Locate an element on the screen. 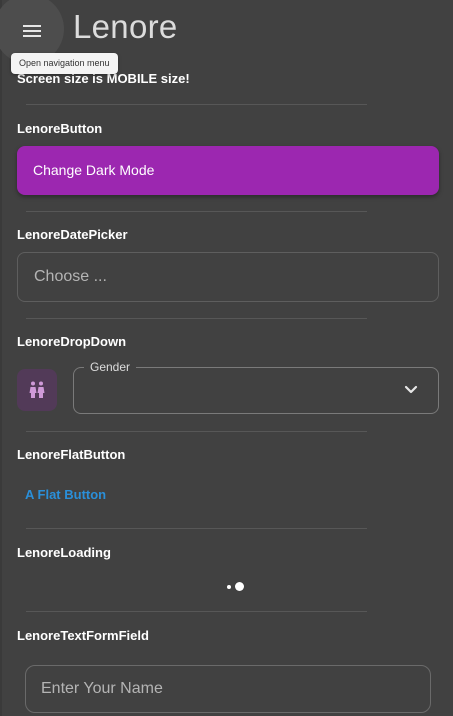 This screenshot has width=453, height=716. section-label-button: LenoreButton is located at coordinates (60, 128).